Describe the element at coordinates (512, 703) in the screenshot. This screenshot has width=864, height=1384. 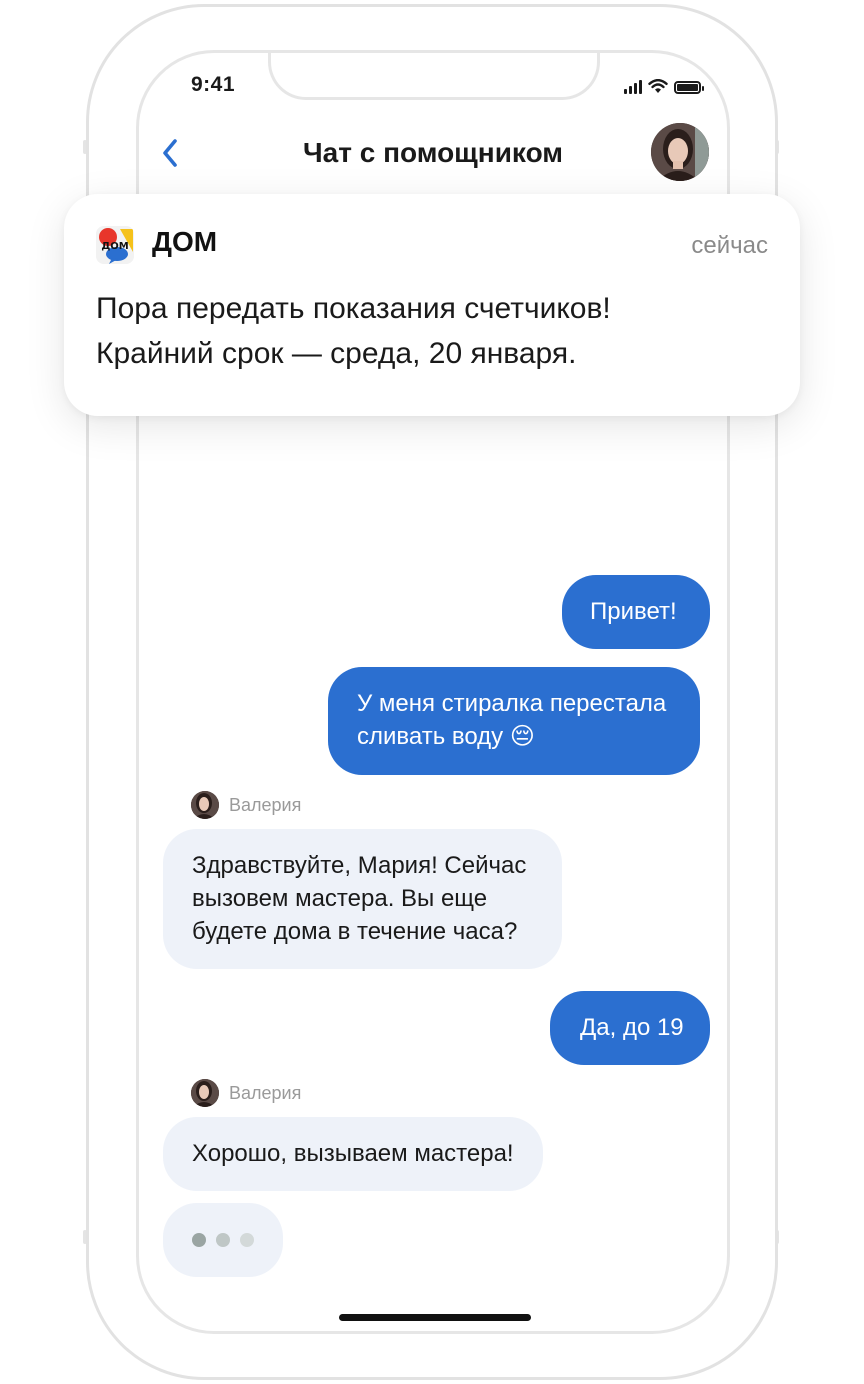
I see `message-text: У меня стиралка перестала` at that location.